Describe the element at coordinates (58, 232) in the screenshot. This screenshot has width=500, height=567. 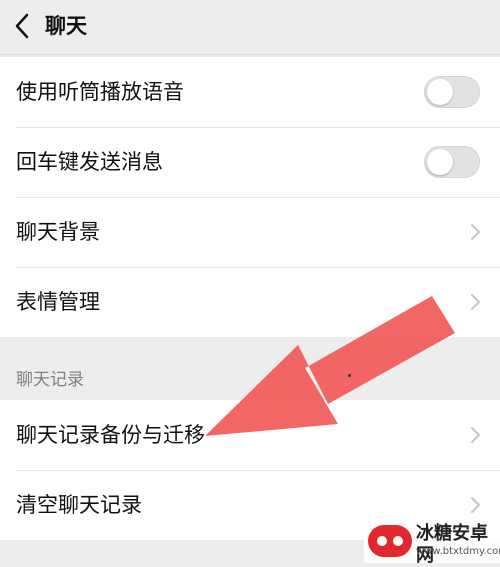
I see `setting-label: 聊天背景` at that location.